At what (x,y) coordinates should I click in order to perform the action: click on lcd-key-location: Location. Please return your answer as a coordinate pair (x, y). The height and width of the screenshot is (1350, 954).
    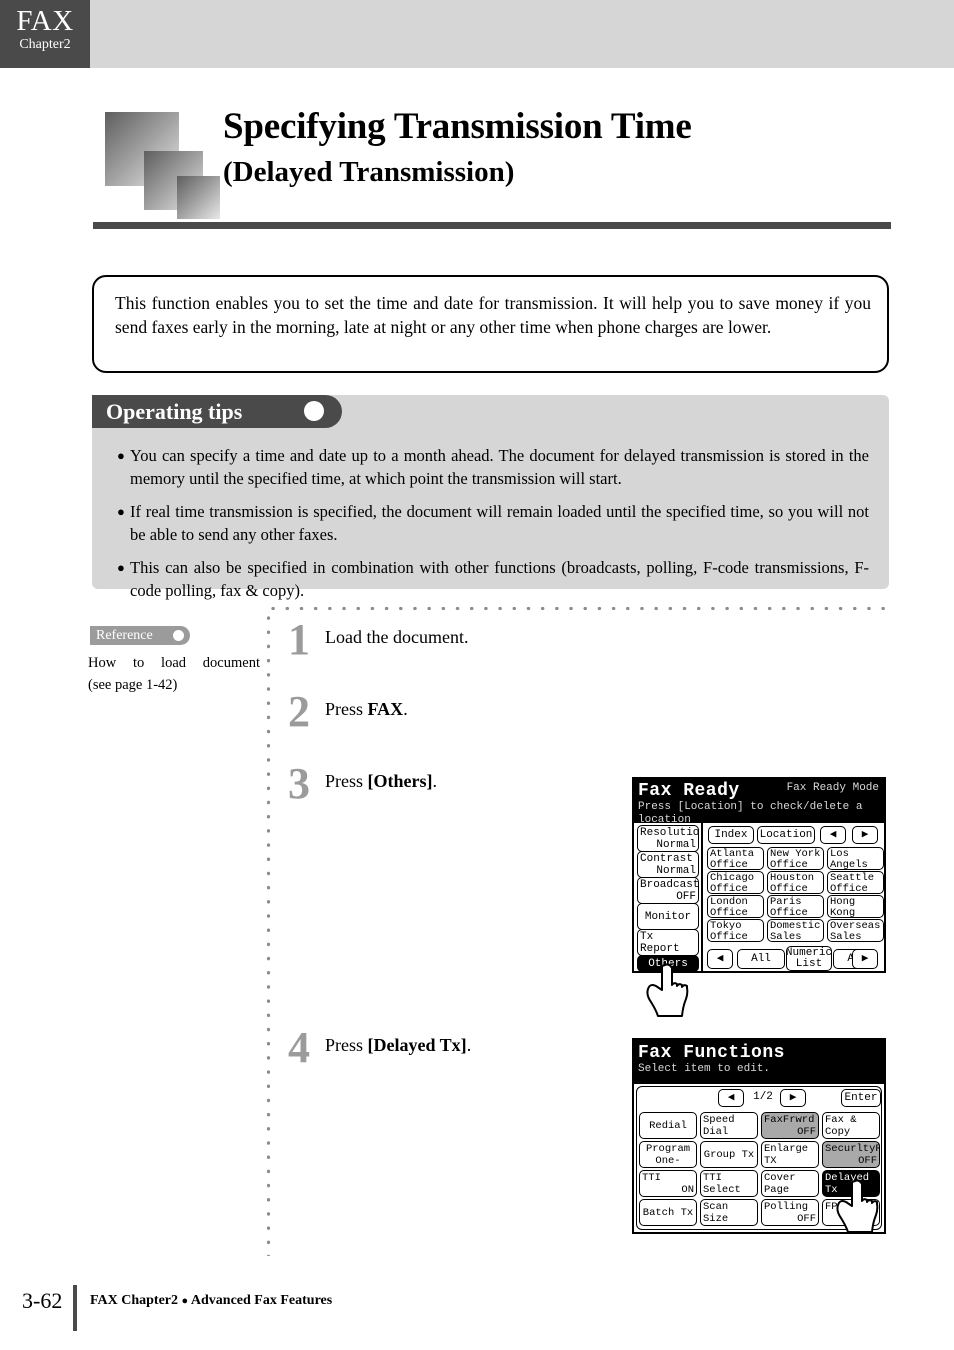
    Looking at the image, I should click on (786, 835).